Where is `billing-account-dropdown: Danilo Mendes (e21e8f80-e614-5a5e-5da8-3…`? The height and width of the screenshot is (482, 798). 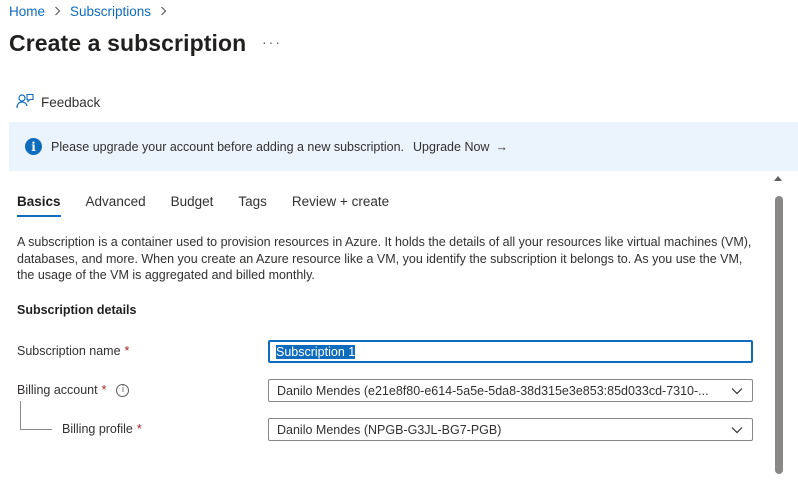 billing-account-dropdown: Danilo Mendes (e21e8f80-e614-5a5e-5da8-3… is located at coordinates (510, 390).